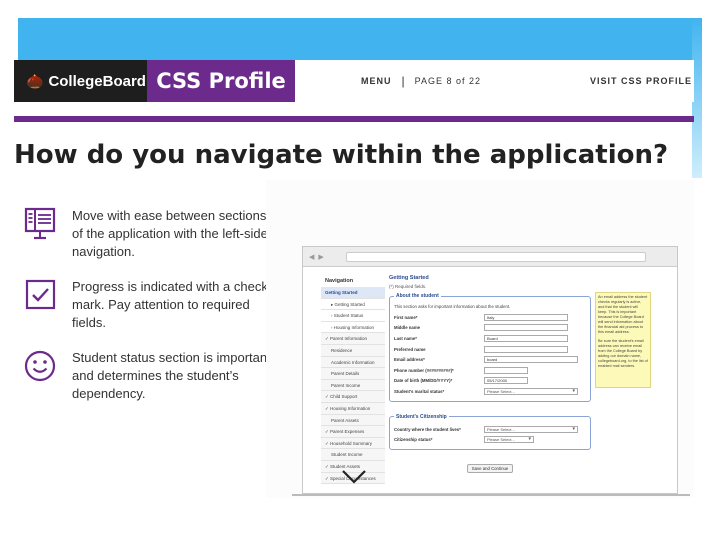 The height and width of the screenshot is (540, 720). What do you see at coordinates (353, 420) in the screenshot?
I see `nav-item: Parent Assets` at bounding box center [353, 420].